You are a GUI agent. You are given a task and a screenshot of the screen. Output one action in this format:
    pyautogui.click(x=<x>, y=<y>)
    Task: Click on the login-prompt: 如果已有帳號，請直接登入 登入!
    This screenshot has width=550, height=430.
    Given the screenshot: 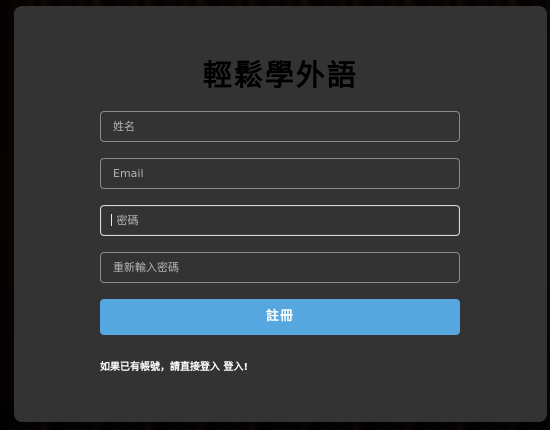 What is the action you would take?
    pyautogui.click(x=174, y=365)
    